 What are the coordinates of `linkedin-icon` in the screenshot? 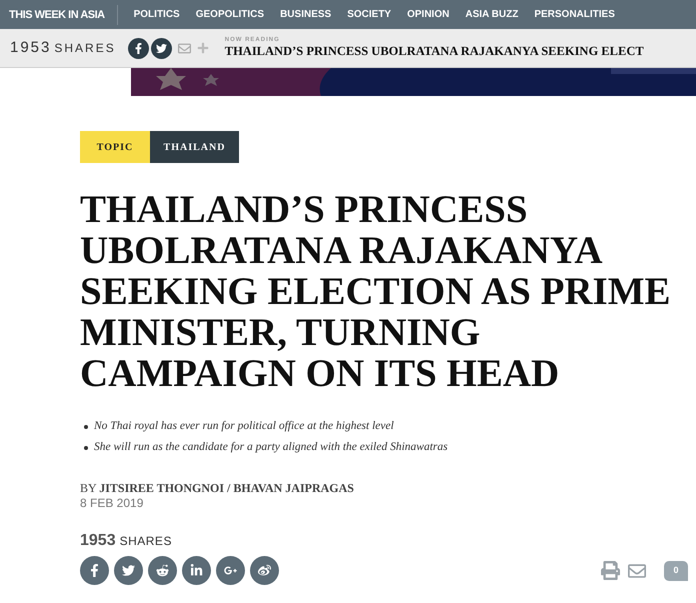 It's located at (196, 570).